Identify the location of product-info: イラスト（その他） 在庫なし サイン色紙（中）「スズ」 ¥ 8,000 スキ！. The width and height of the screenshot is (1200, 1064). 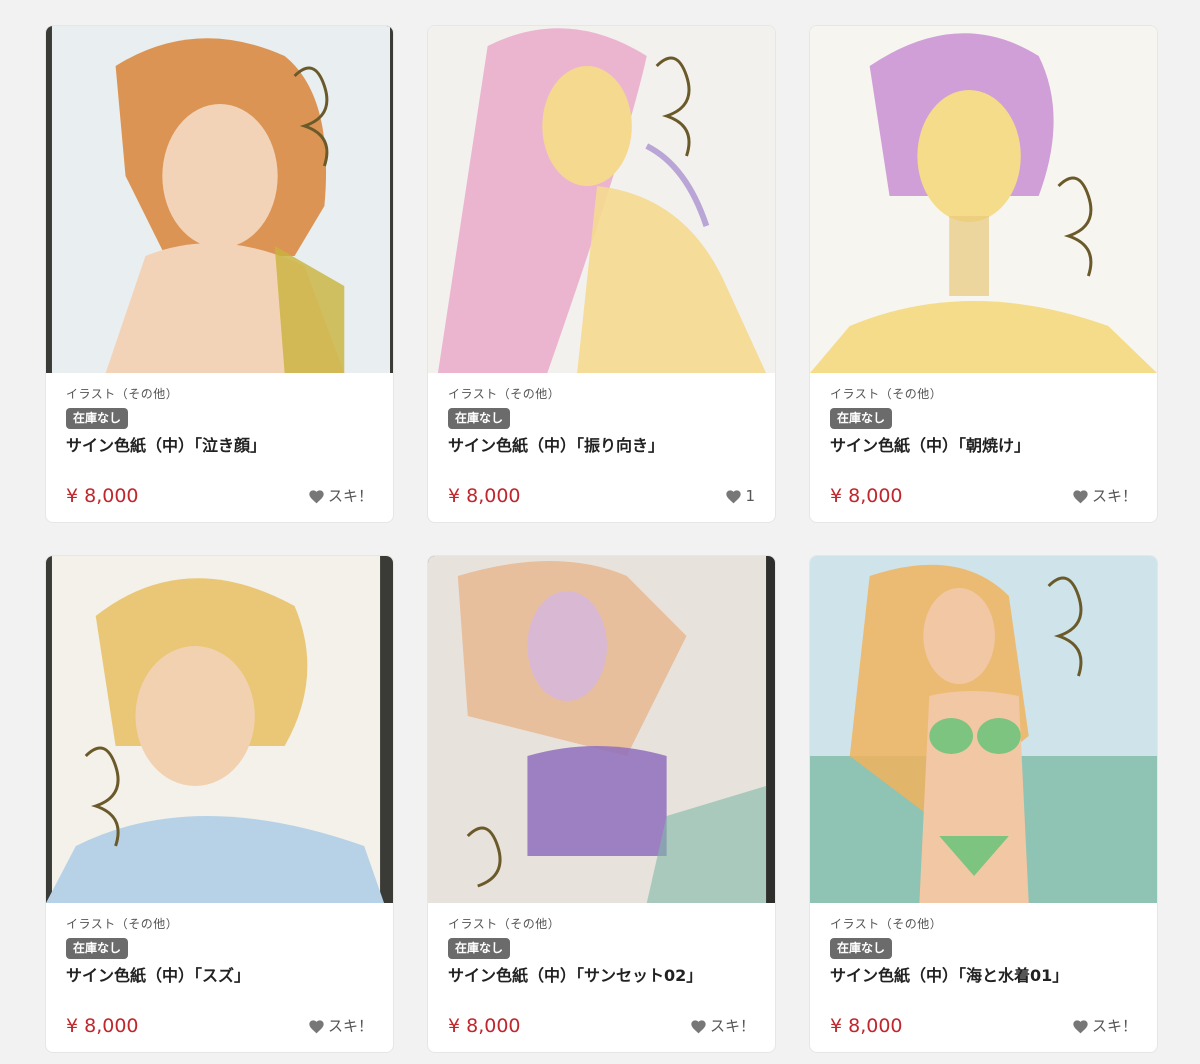
(219, 977).